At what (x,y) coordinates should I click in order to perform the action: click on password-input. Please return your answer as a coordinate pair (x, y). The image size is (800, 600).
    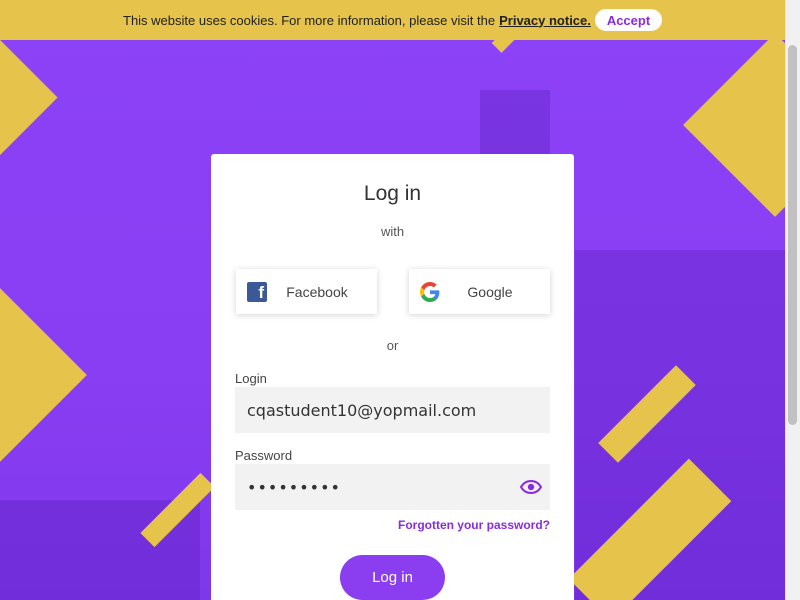
    Looking at the image, I should click on (392, 487).